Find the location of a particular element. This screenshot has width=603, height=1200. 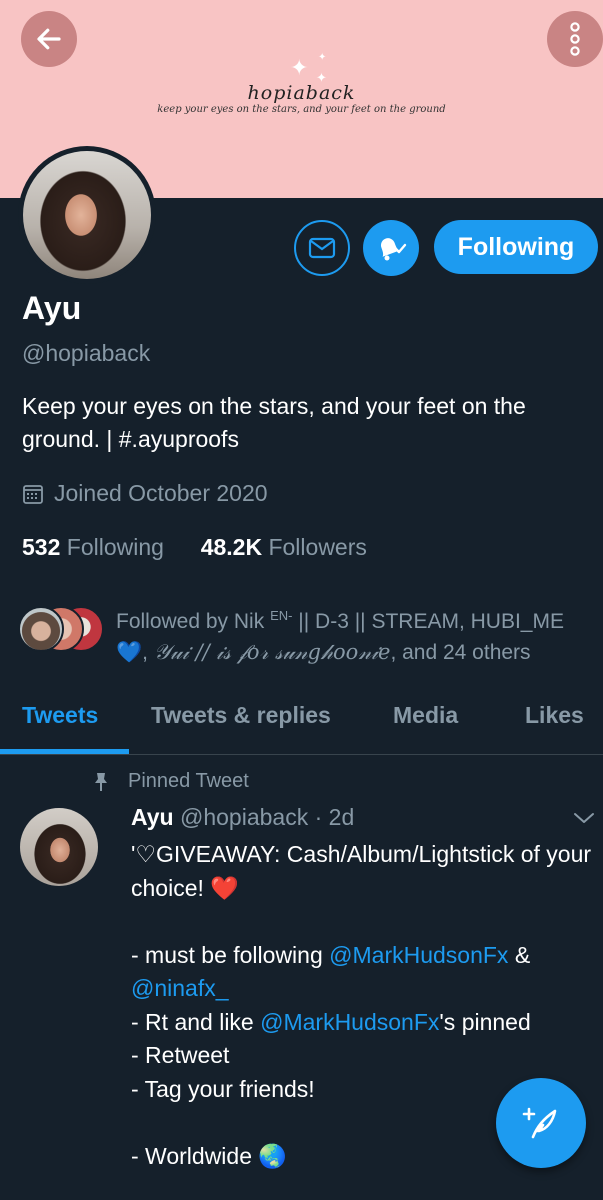

pin-icon is located at coordinates (101, 781).